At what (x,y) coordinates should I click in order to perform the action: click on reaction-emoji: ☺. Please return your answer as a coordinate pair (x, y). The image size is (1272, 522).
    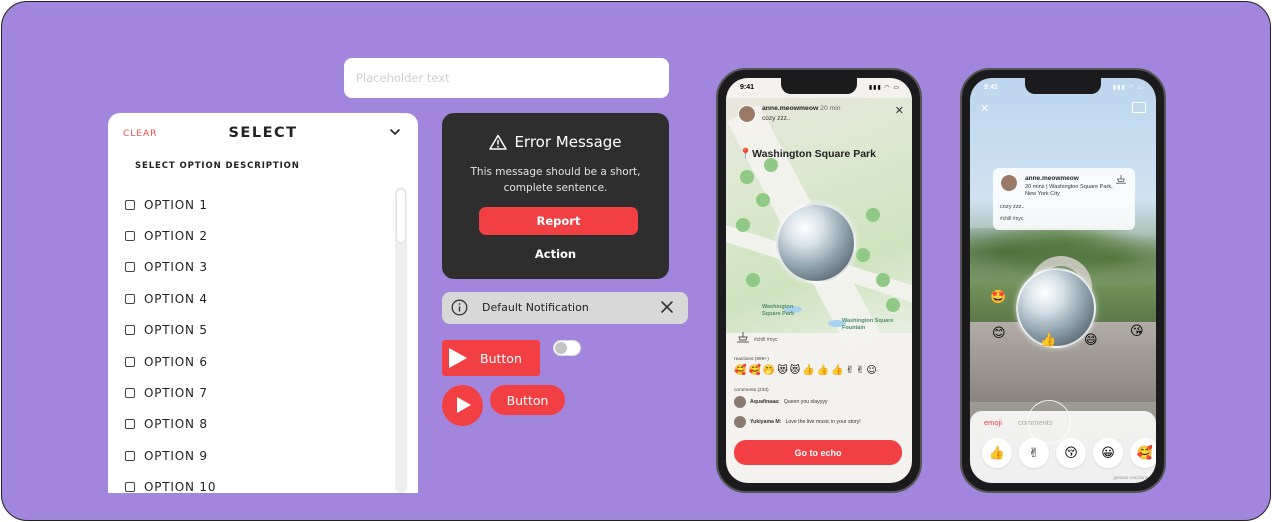
    Looking at the image, I should click on (871, 370).